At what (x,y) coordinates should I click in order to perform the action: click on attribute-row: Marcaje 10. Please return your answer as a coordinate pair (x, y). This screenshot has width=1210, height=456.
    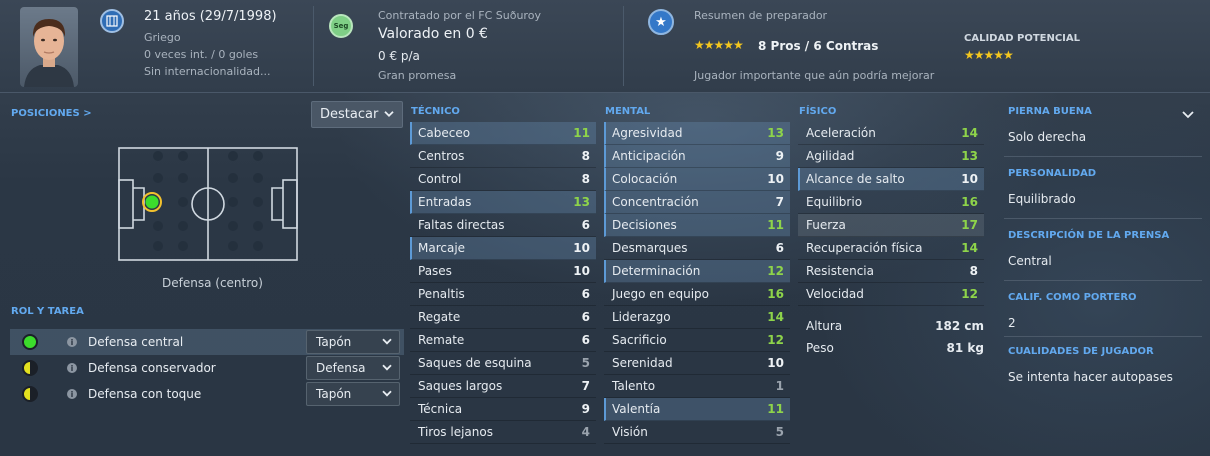
    Looking at the image, I should click on (503, 248).